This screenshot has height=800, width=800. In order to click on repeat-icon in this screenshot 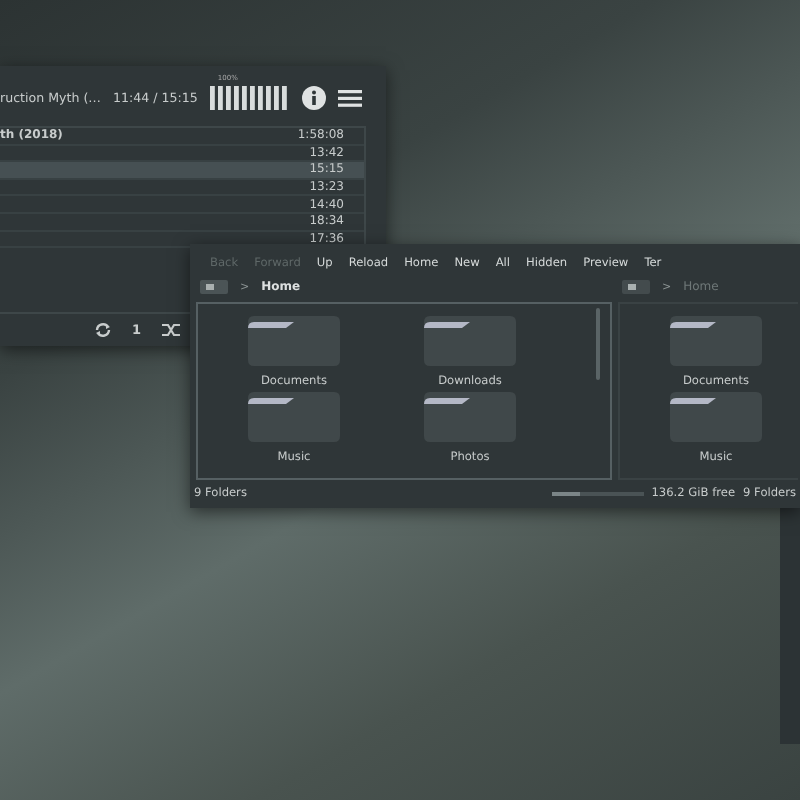, I will do `click(103, 330)`.